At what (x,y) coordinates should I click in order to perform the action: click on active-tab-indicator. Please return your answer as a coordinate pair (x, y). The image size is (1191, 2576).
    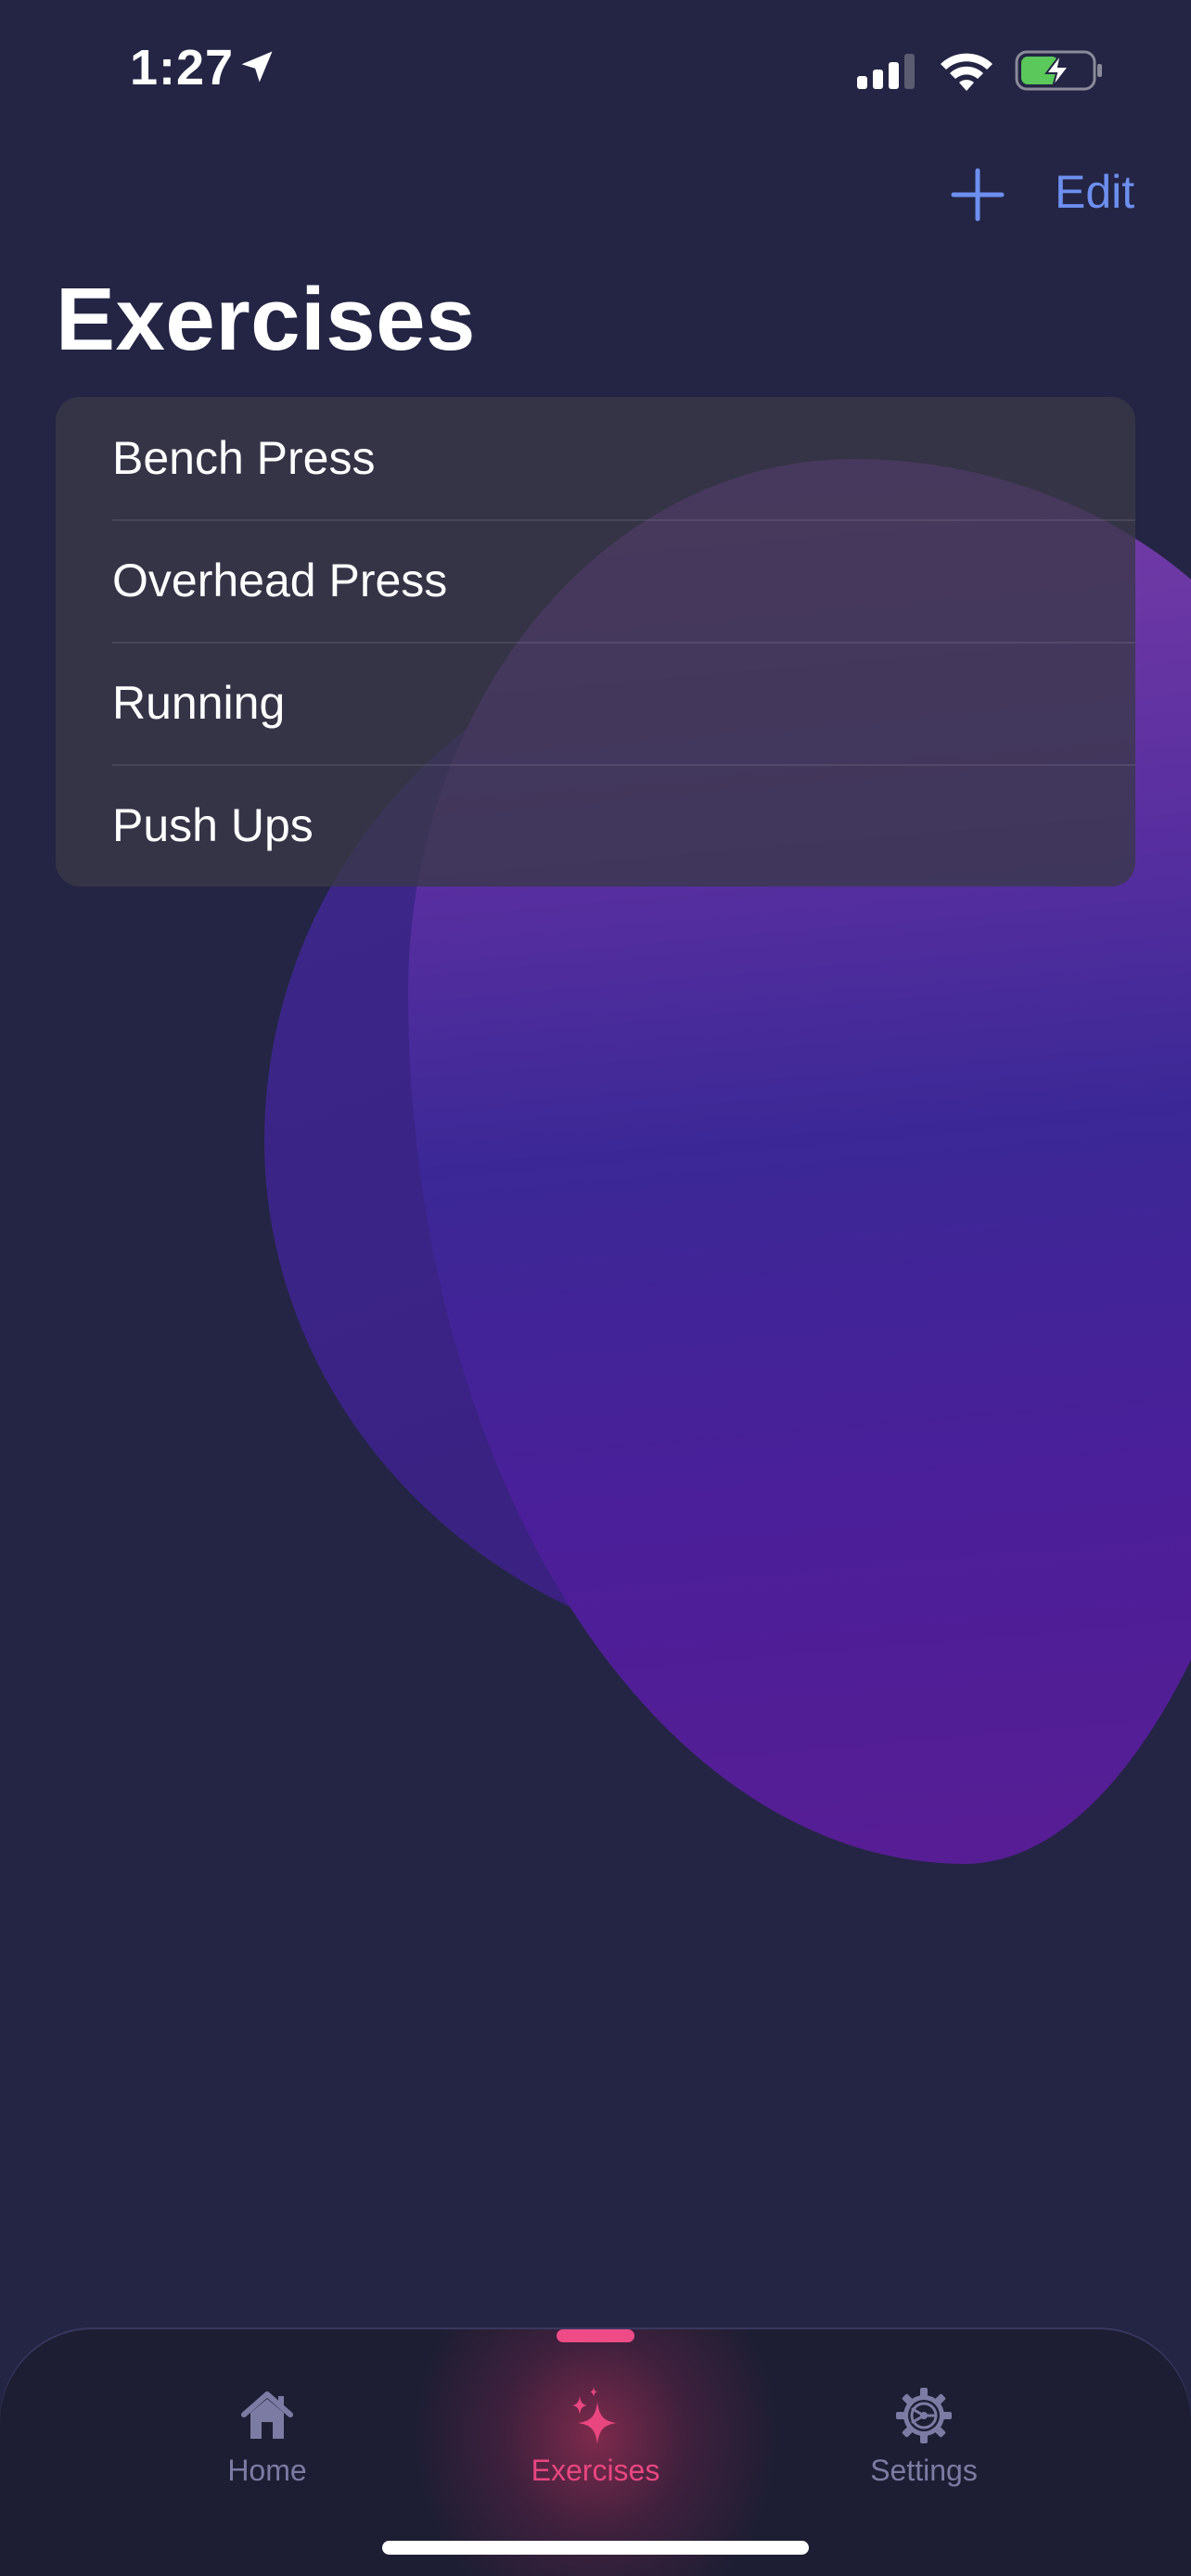
    Looking at the image, I should click on (595, 2335).